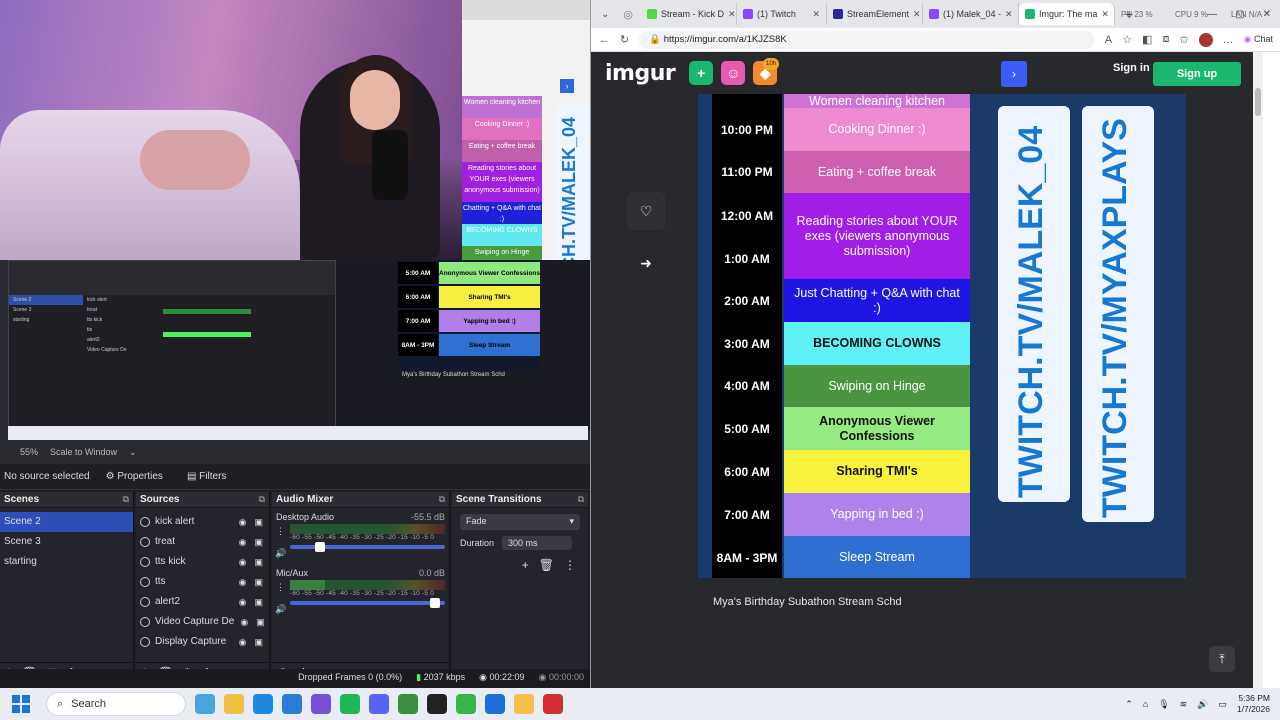  I want to click on scrollbar, so click(1258, 370).